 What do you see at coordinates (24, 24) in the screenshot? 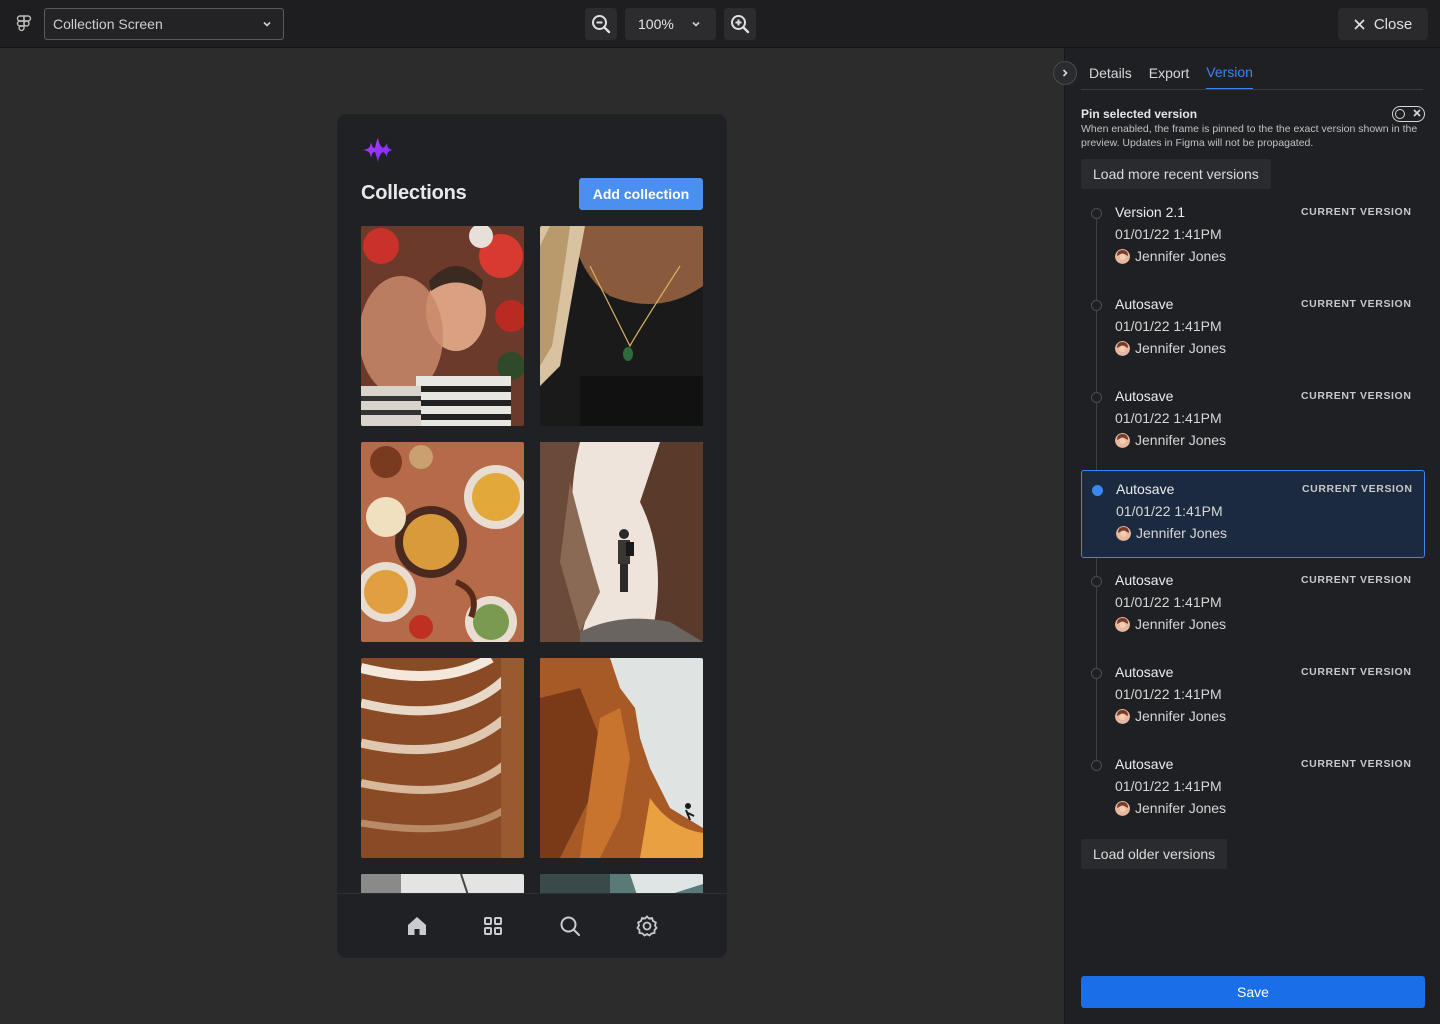
I see `figma-logo-icon` at bounding box center [24, 24].